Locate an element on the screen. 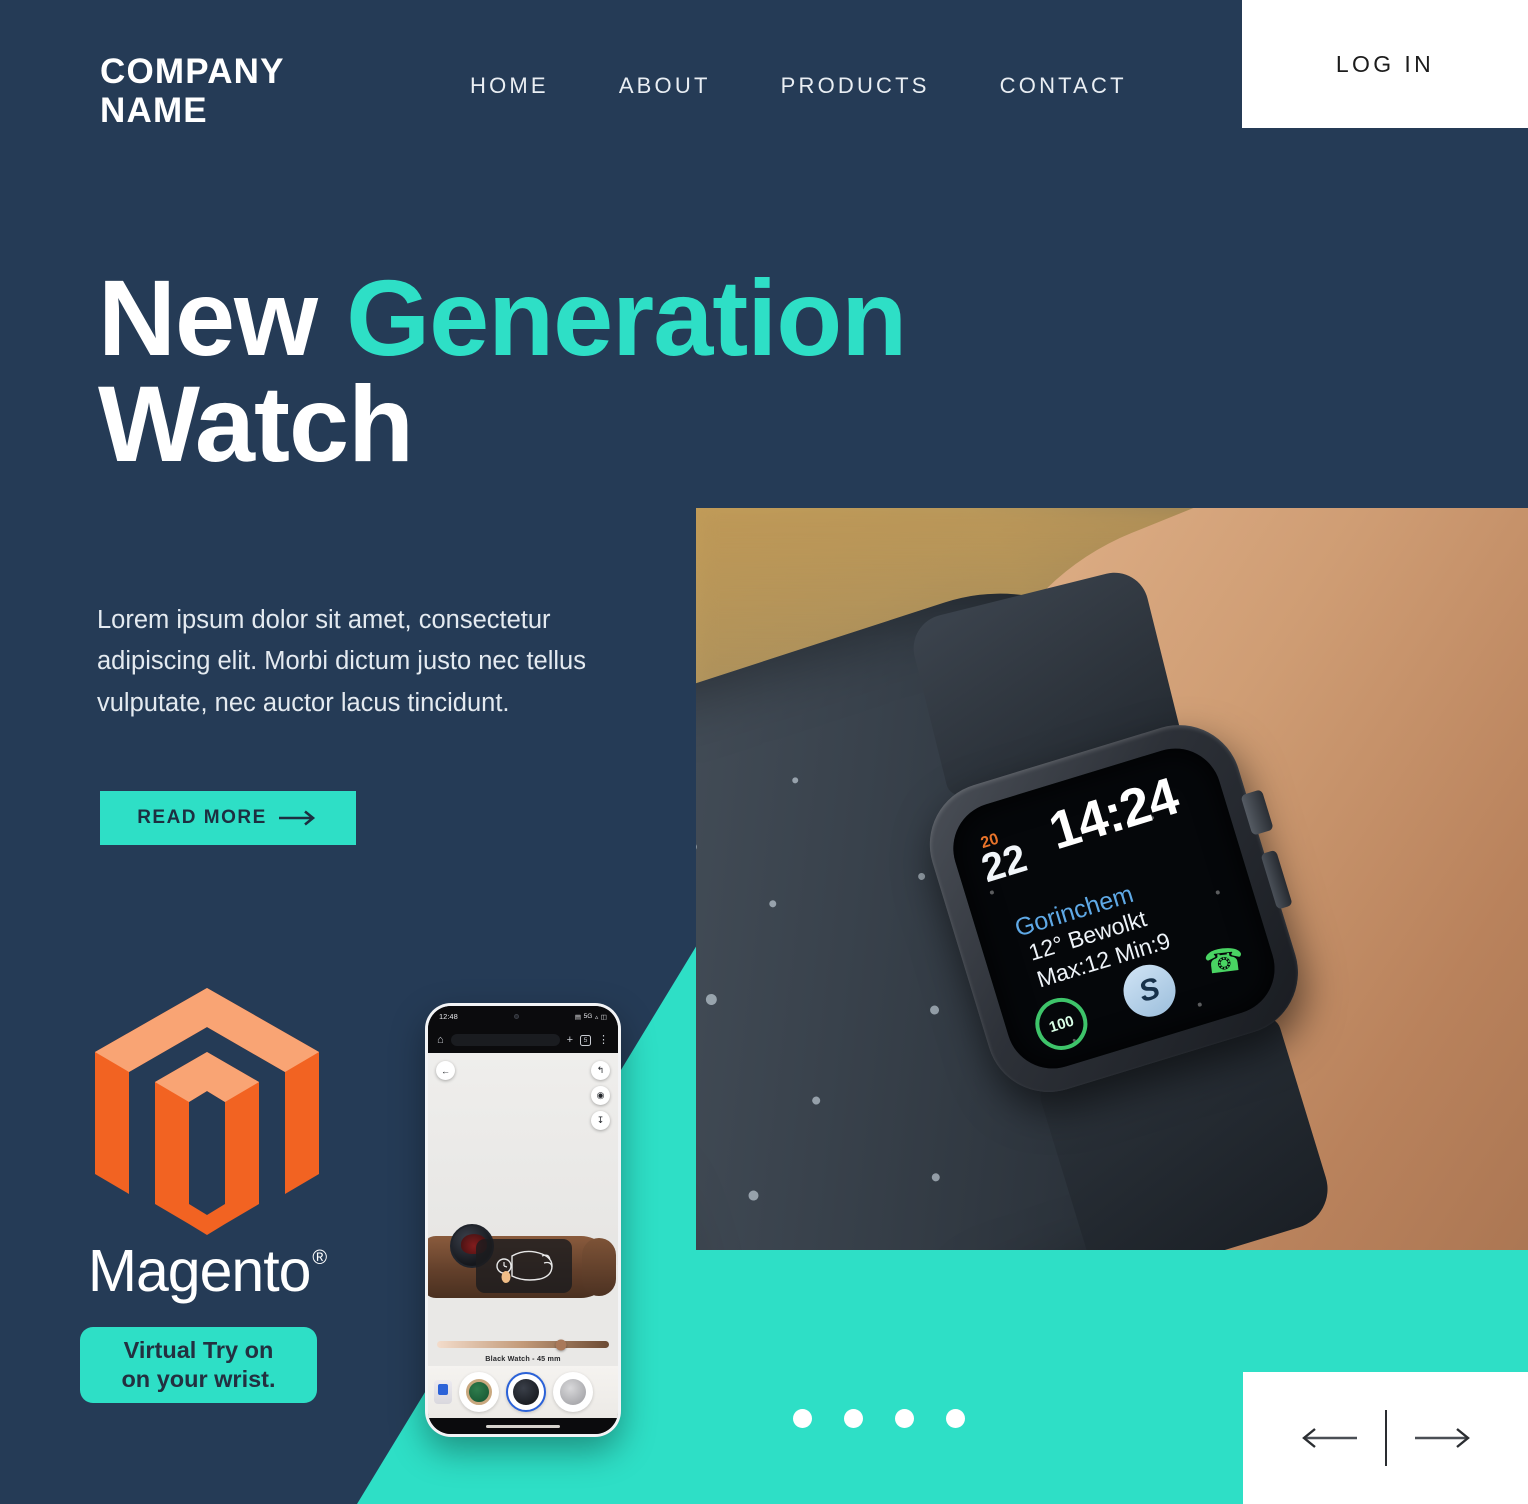  shazam-icon: S is located at coordinates (1149, 991).